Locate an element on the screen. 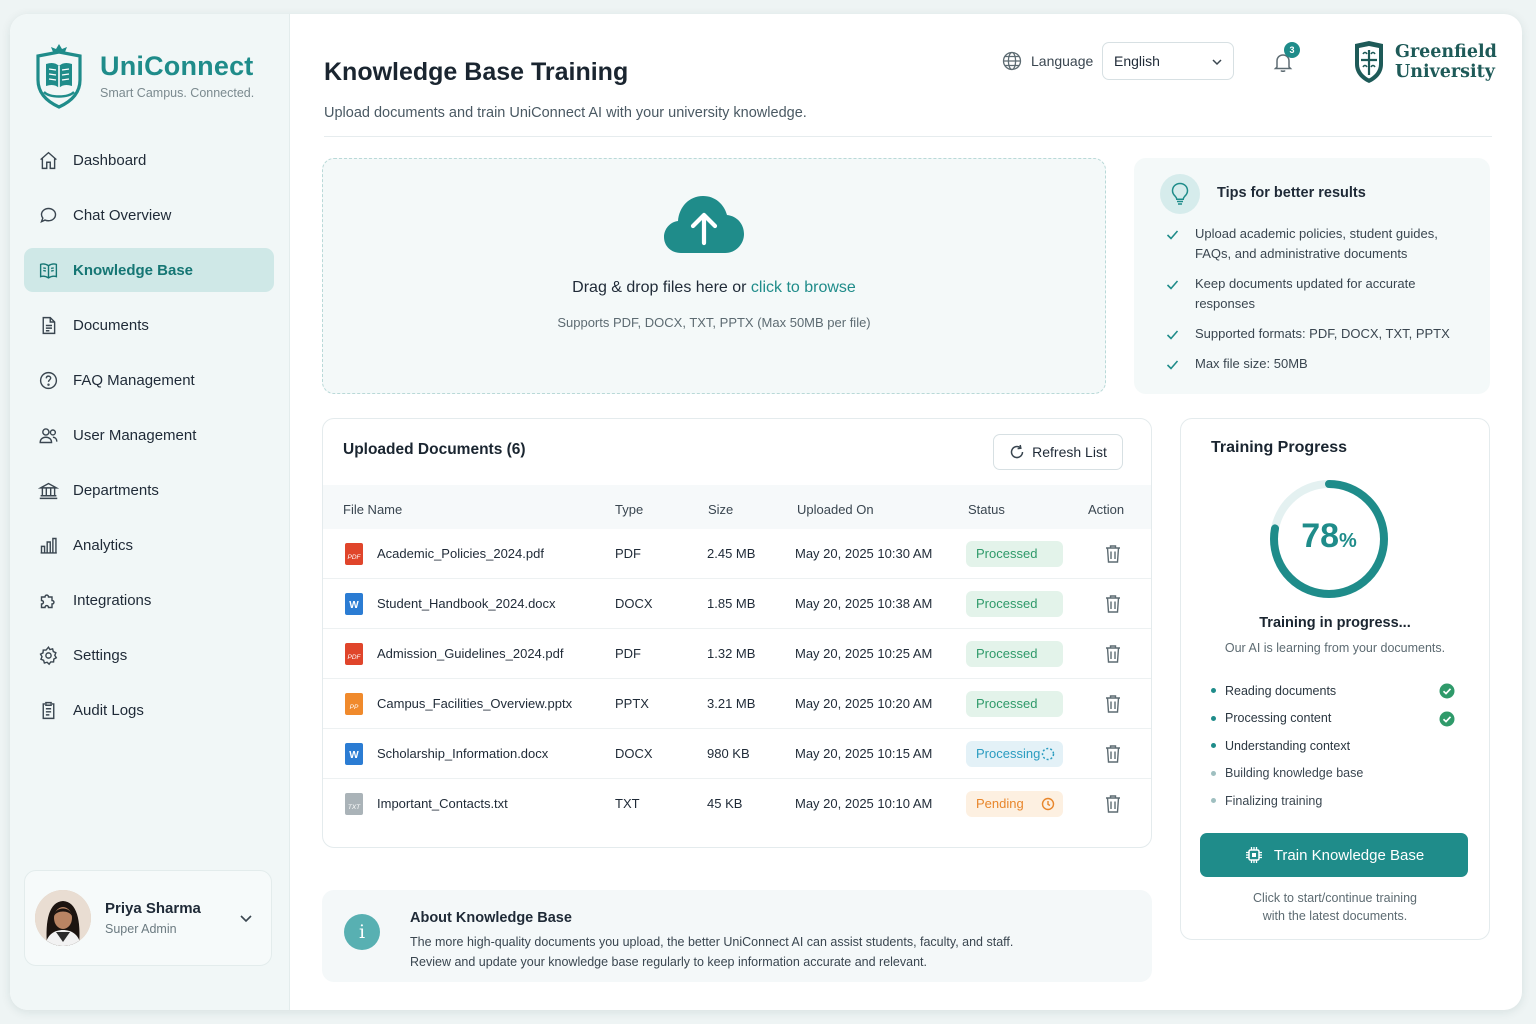 This screenshot has width=1536, height=1024. shield-book-logo-icon is located at coordinates (59, 76).